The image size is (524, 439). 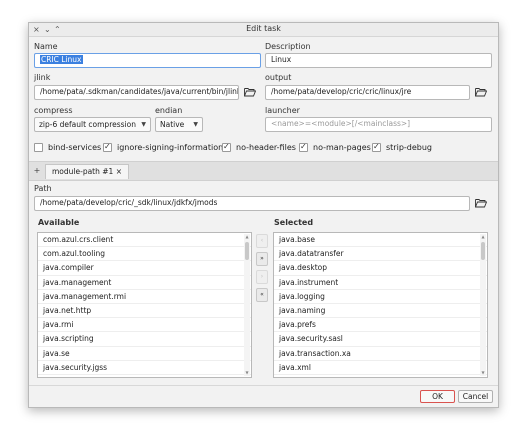 I want to click on path-label: Path, so click(x=43, y=188).